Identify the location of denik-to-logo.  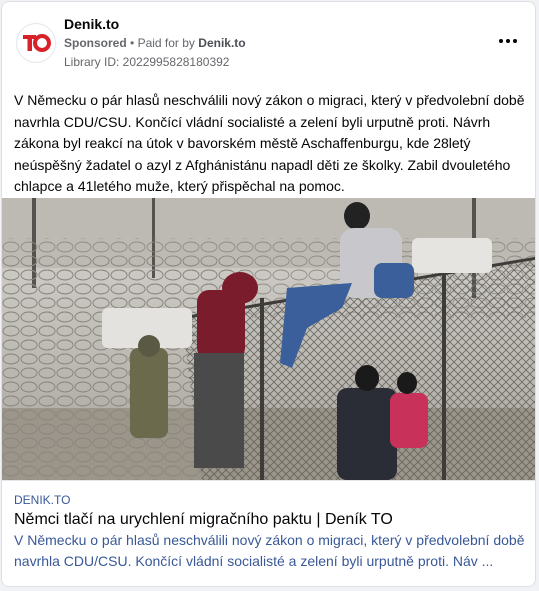
(36, 43).